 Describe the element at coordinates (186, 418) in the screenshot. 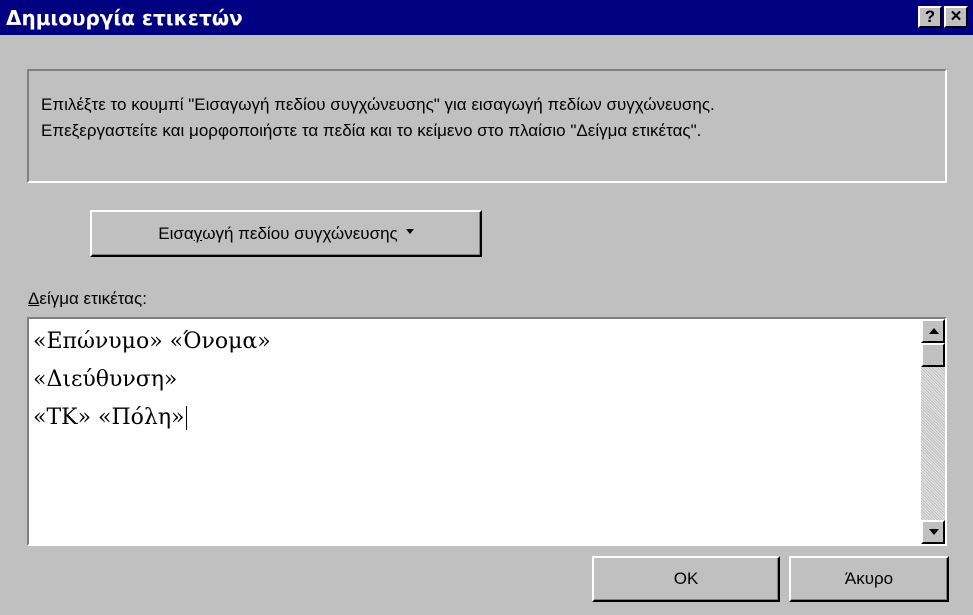

I see `text-caret` at that location.